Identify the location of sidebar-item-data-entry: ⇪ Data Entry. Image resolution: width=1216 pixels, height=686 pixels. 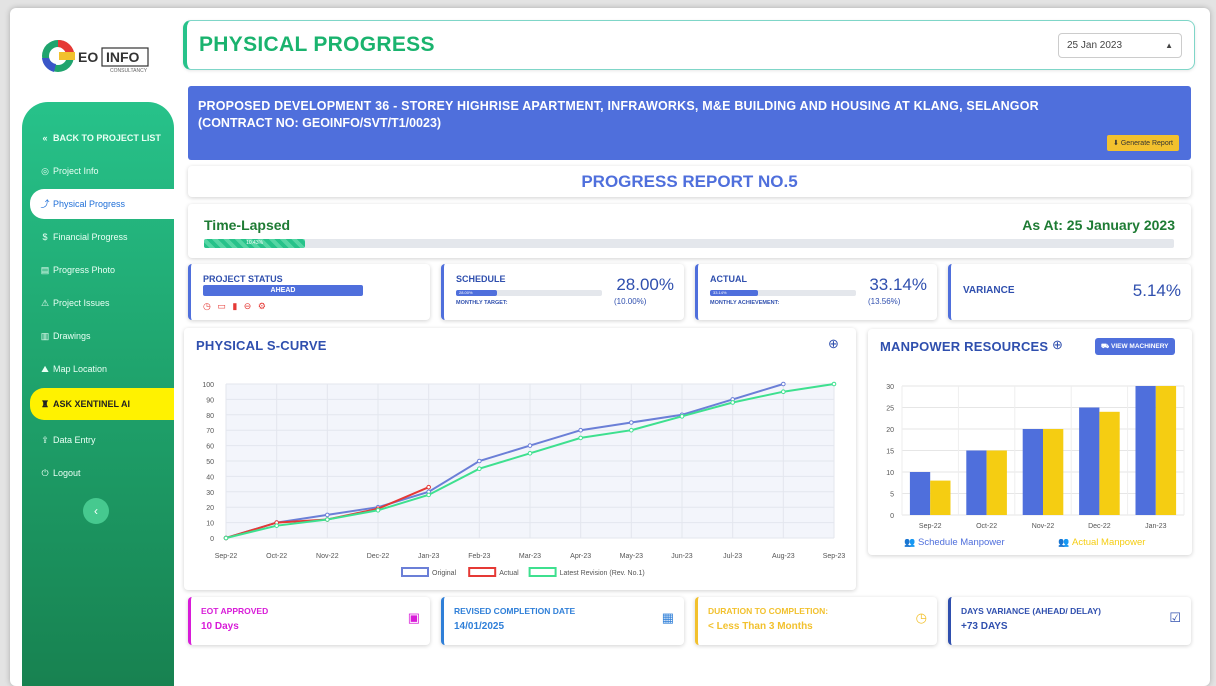
(98, 440).